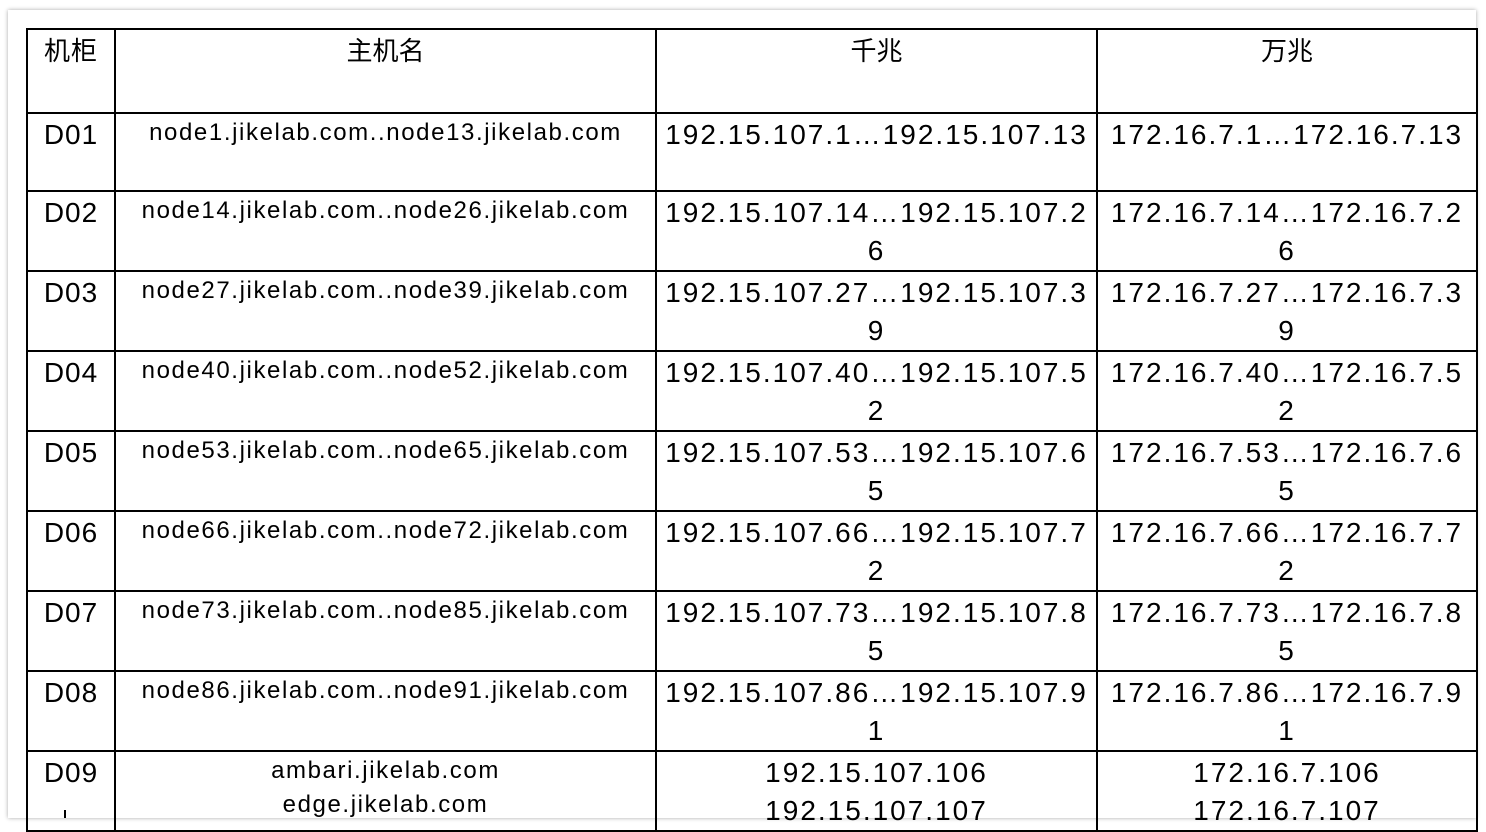 The width and height of the screenshot is (1486, 832). Describe the element at coordinates (876, 631) in the screenshot. I see `gigabit-cell: 192.15.107.73…192.15.107.85` at that location.